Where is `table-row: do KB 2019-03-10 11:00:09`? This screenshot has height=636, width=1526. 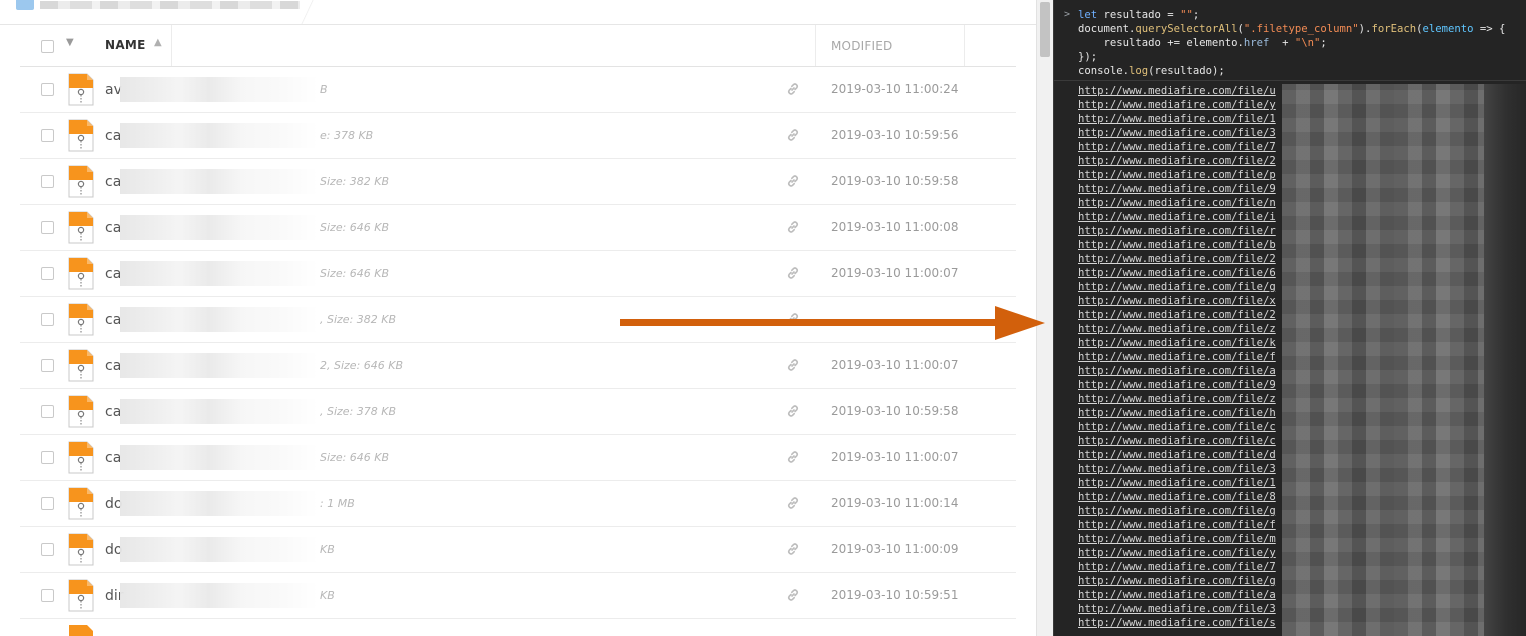
table-row: do KB 2019-03-10 11:00:09 is located at coordinates (518, 550).